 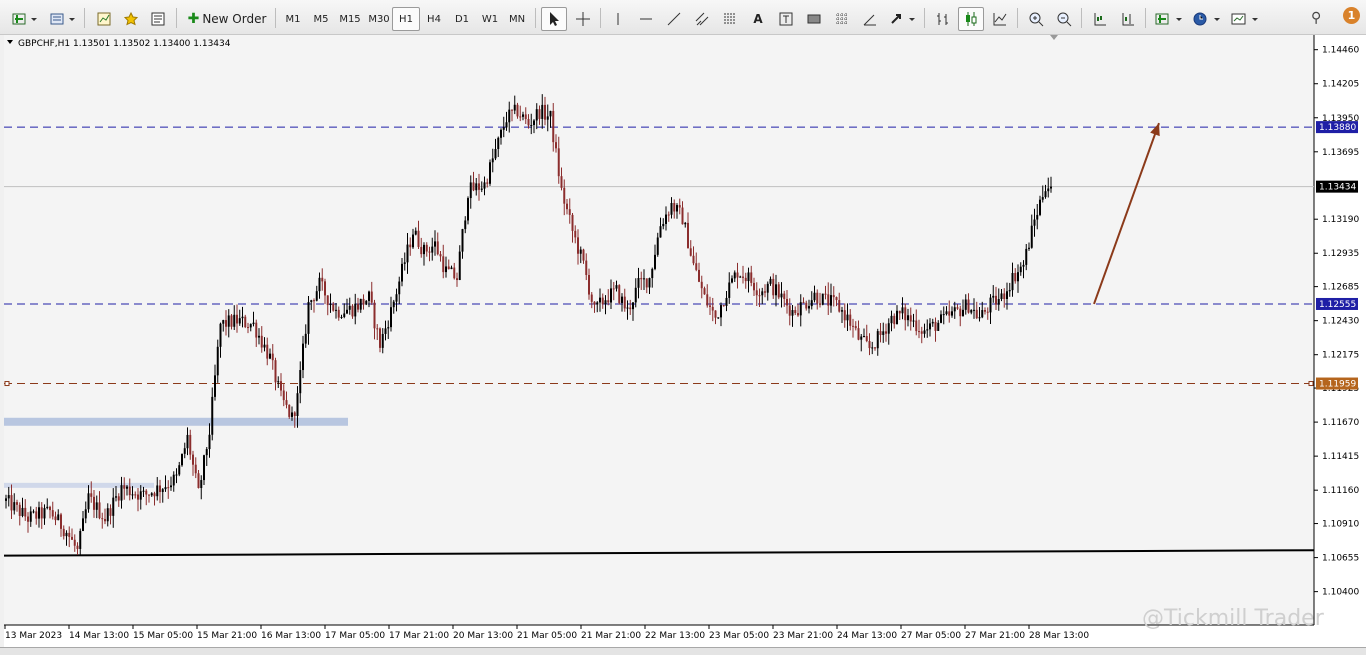 What do you see at coordinates (1351, 15) in the screenshot?
I see `notification-badge: 1` at bounding box center [1351, 15].